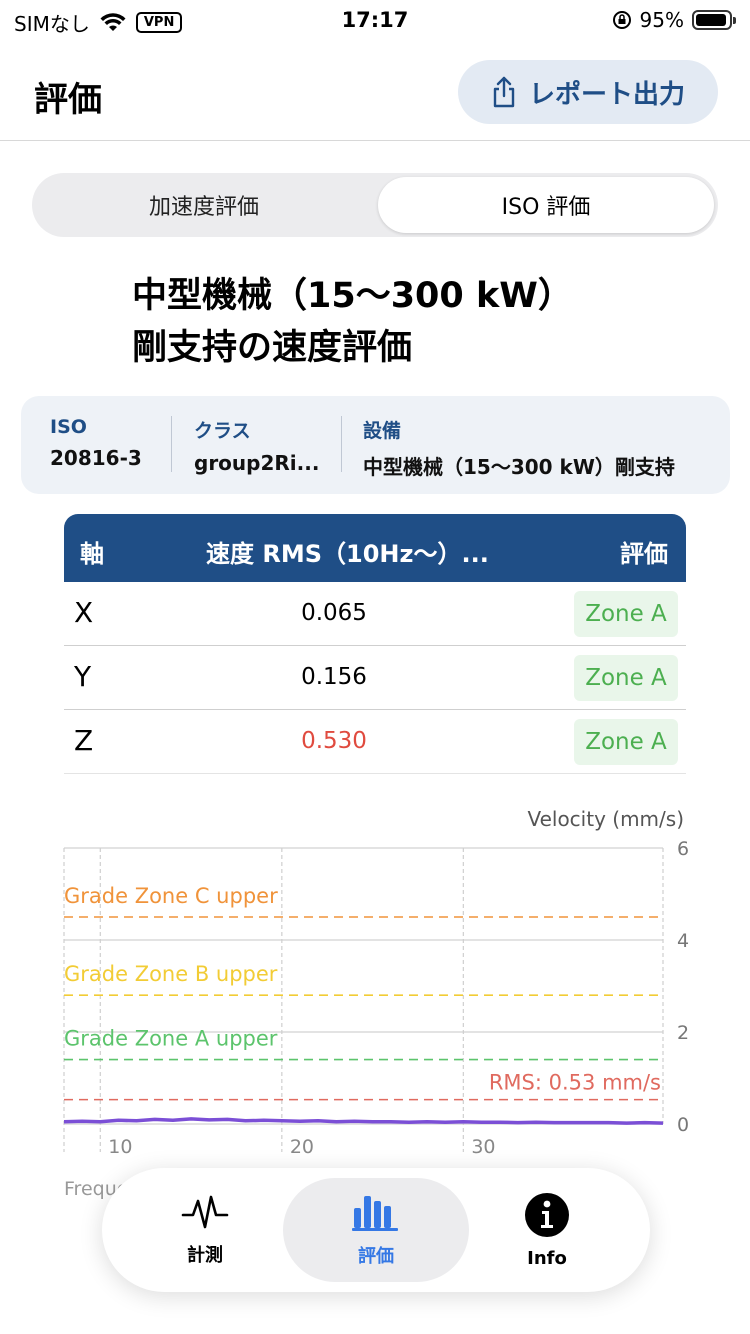 Image resolution: width=750 pixels, height=1334 pixels. Describe the element at coordinates (171, 974) in the screenshot. I see `threshold-label: Grade Zone B upper` at that location.